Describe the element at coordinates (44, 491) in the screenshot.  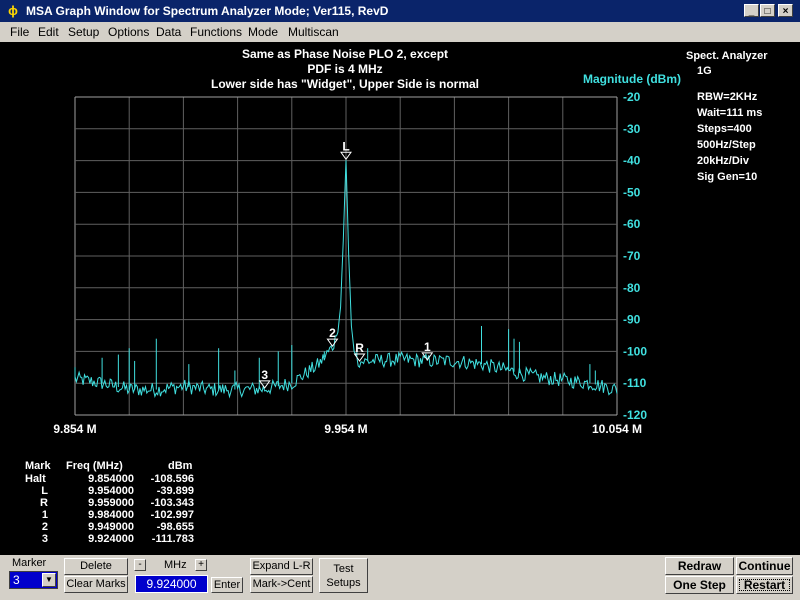
I see `table-cell-mark: L` at that location.